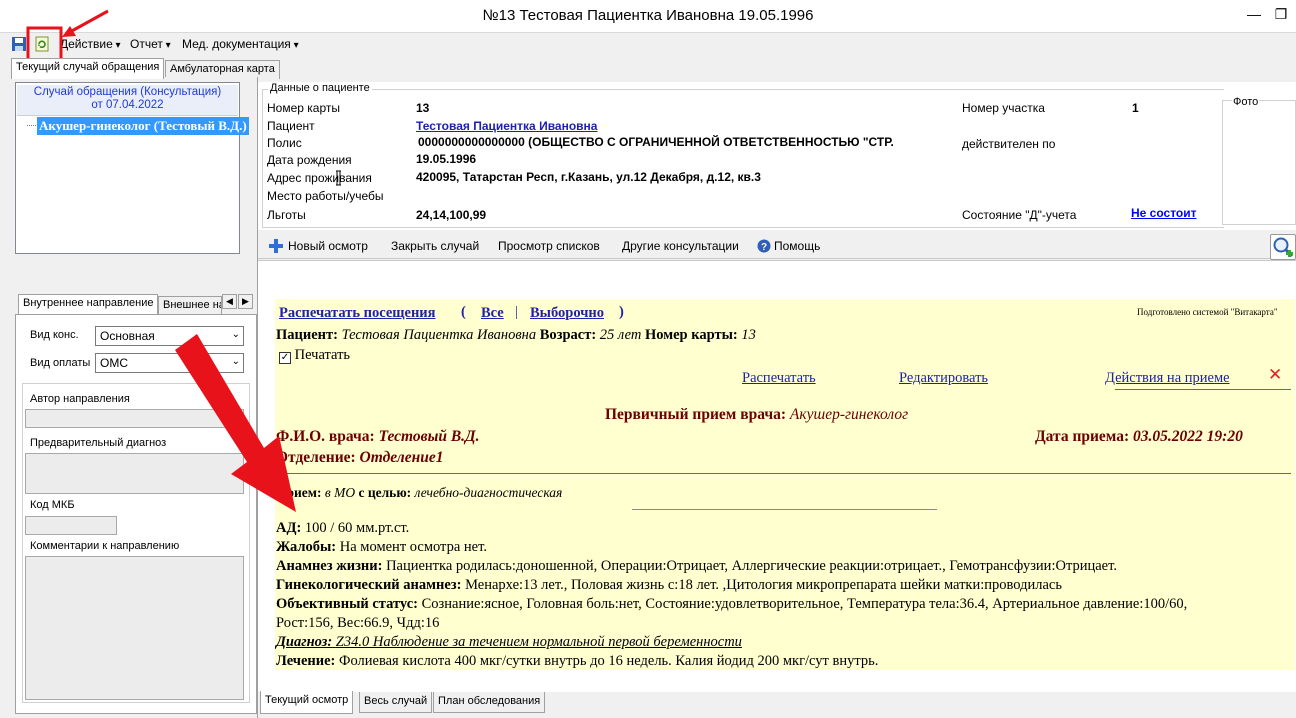  Describe the element at coordinates (276, 246) in the screenshot. I see `plus-icon` at that location.